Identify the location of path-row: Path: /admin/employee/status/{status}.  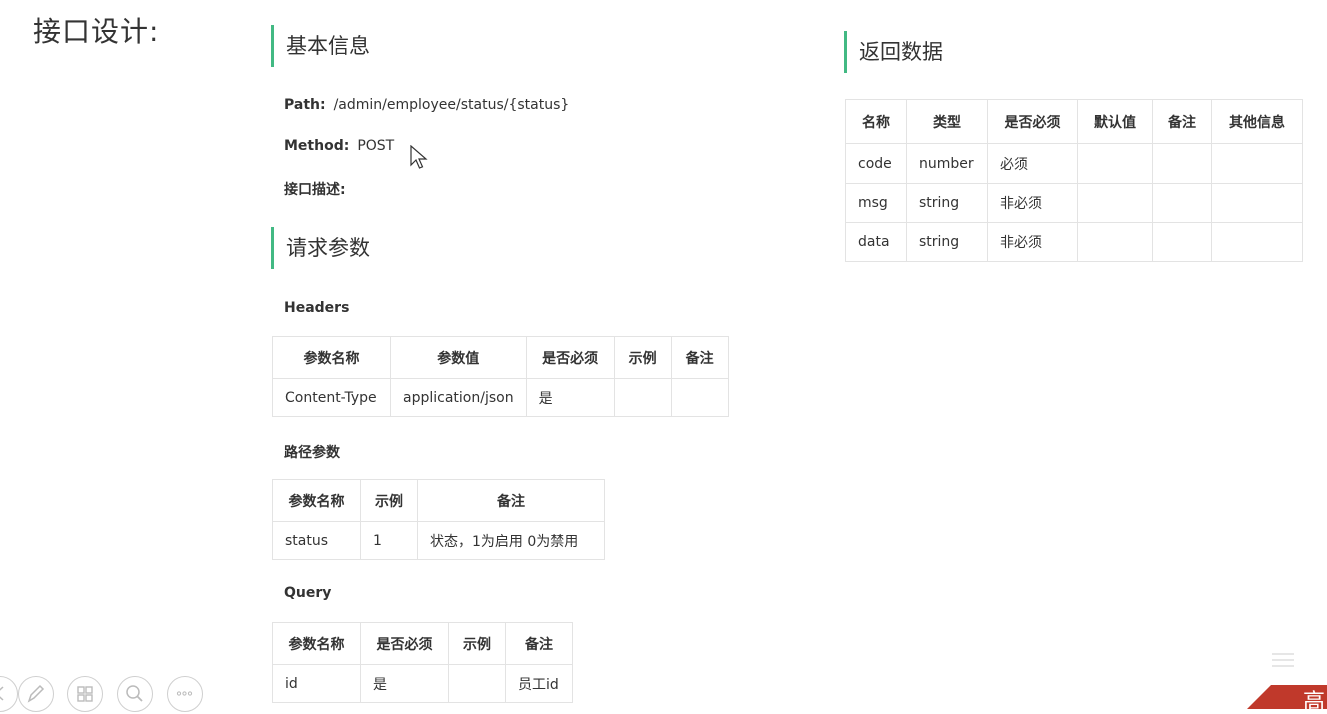
(426, 105).